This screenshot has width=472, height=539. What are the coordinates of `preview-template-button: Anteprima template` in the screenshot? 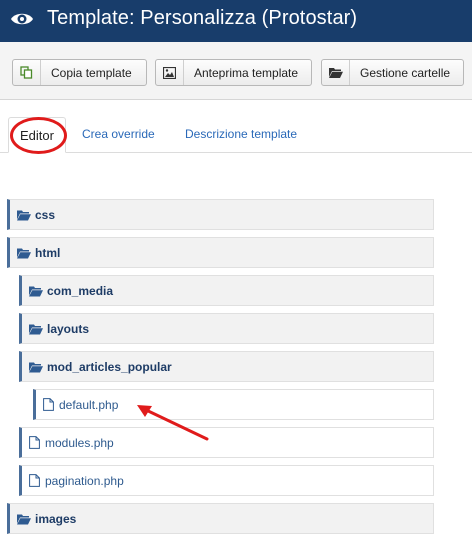 It's located at (233, 72).